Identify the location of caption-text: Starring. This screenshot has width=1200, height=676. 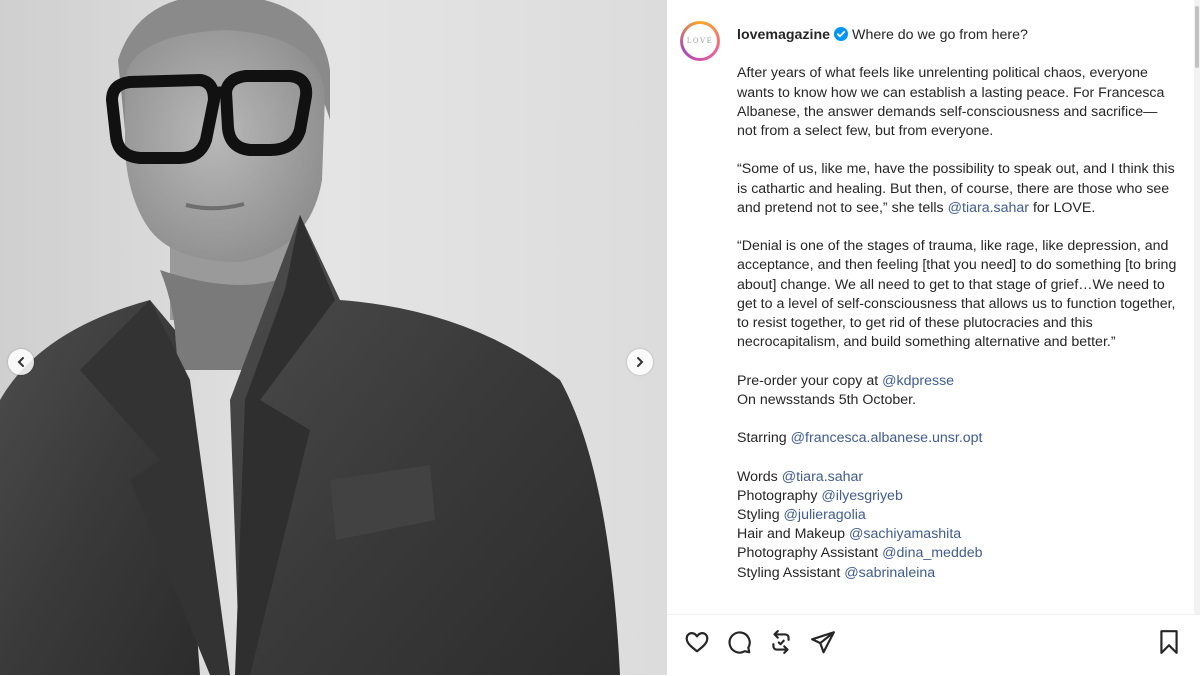
(764, 438).